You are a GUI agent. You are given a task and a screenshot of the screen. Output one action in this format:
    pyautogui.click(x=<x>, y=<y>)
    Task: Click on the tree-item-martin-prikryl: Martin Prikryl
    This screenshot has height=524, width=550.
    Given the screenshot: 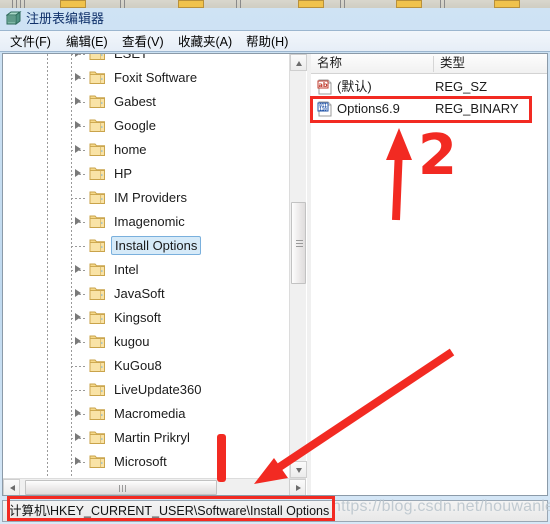 What is the action you would take?
    pyautogui.click(x=146, y=438)
    